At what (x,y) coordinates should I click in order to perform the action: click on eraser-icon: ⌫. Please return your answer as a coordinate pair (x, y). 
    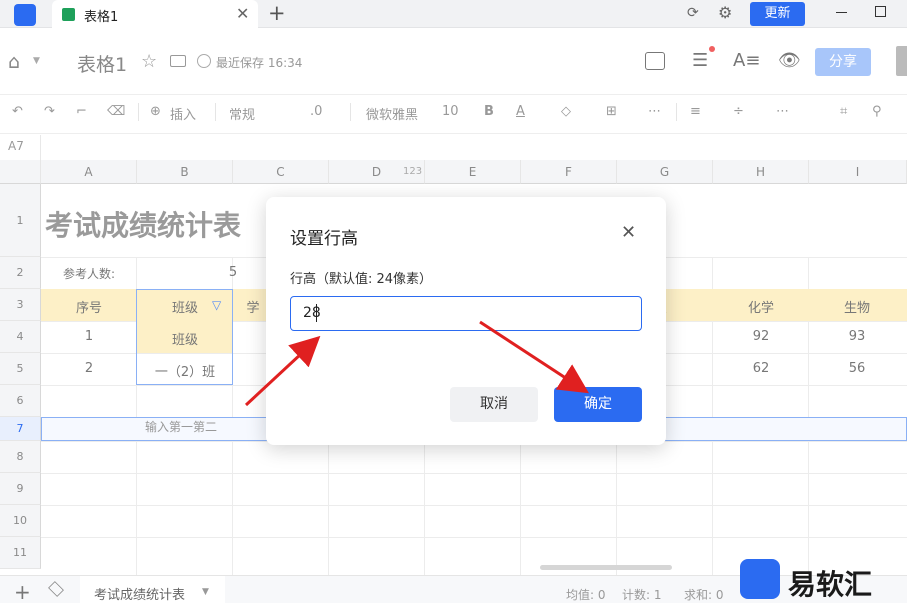
    Looking at the image, I should click on (116, 111).